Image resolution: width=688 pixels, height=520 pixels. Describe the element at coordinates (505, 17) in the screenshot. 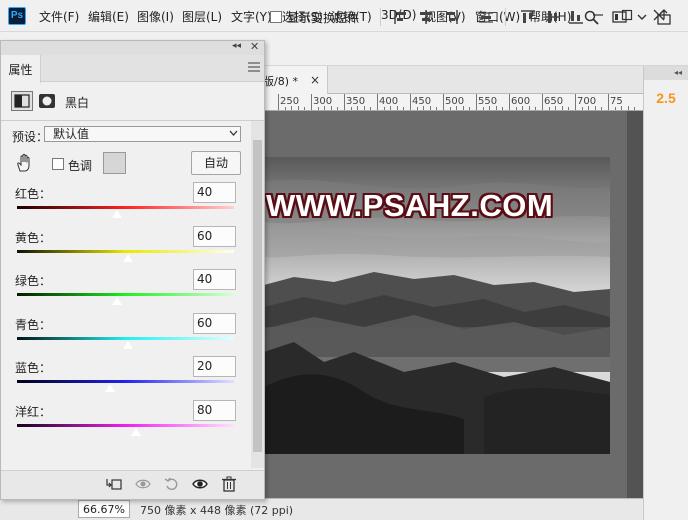

I see `options-divider` at that location.